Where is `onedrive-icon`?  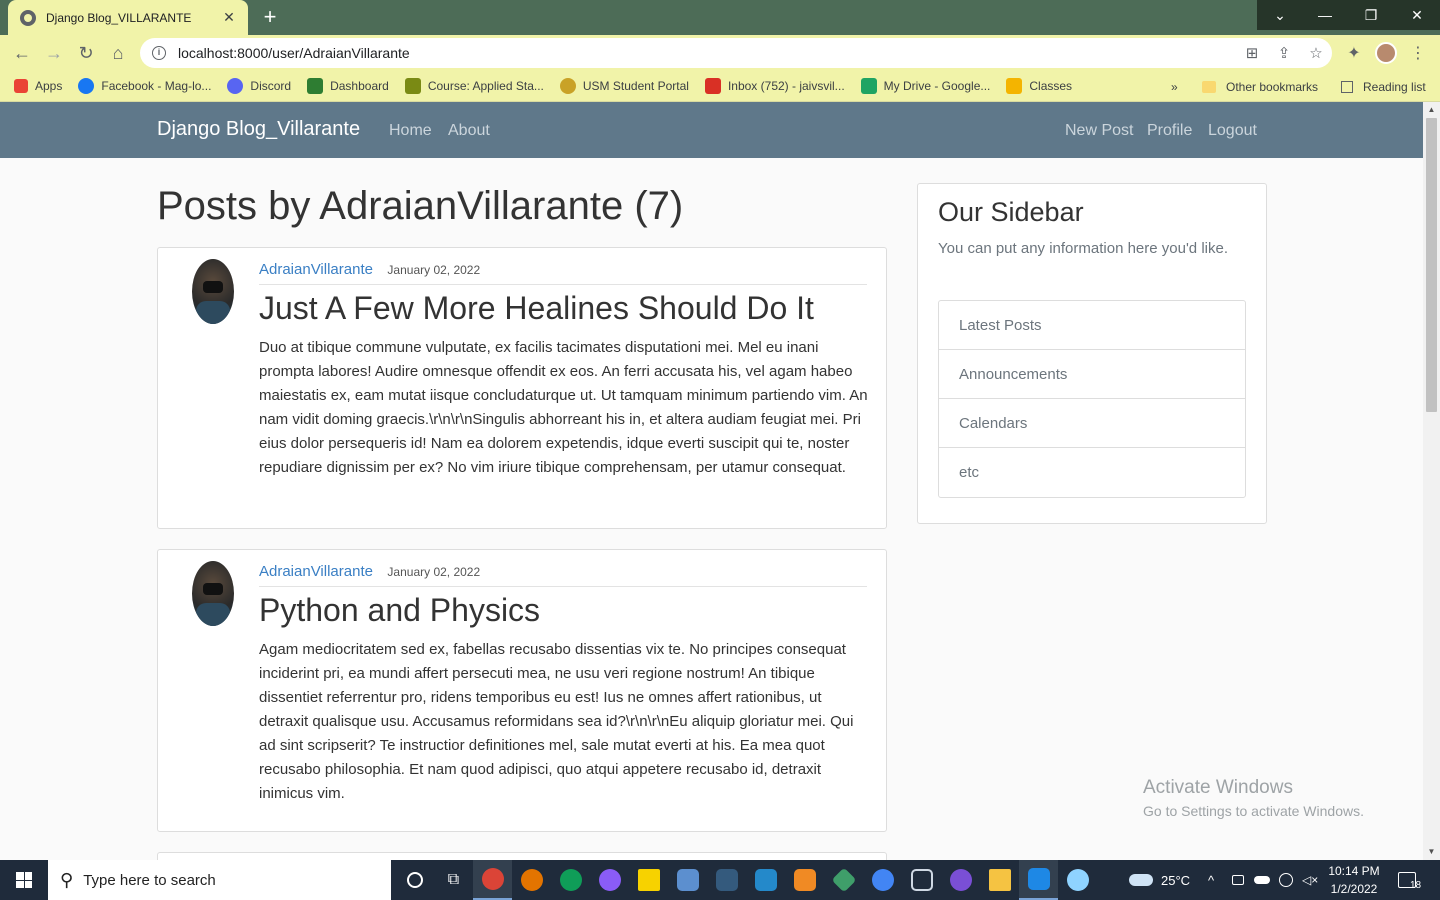 onedrive-icon is located at coordinates (1262, 880).